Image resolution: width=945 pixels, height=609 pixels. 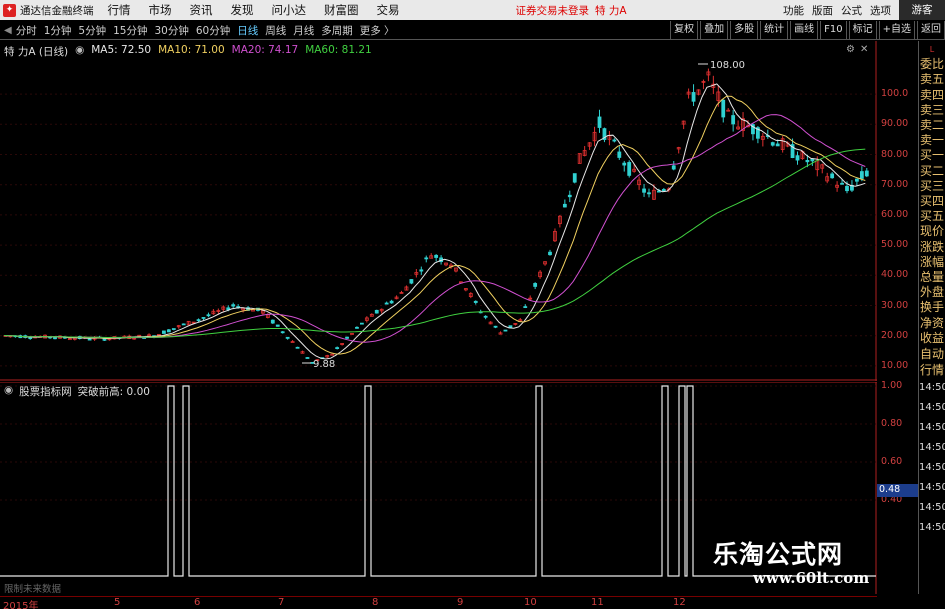 I want to click on indicator-settings-icon: ◉, so click(x=8, y=391).